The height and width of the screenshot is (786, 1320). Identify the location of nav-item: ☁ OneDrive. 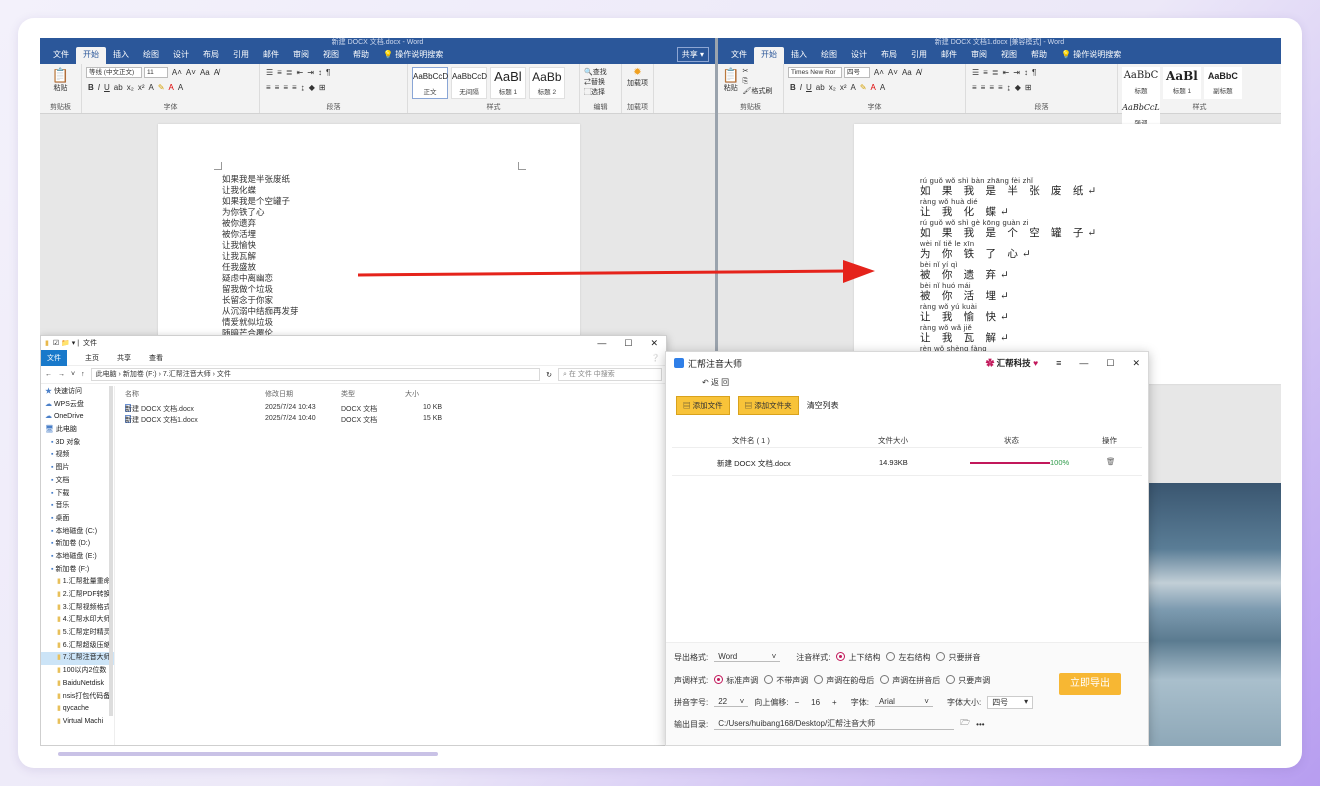
(77, 417).